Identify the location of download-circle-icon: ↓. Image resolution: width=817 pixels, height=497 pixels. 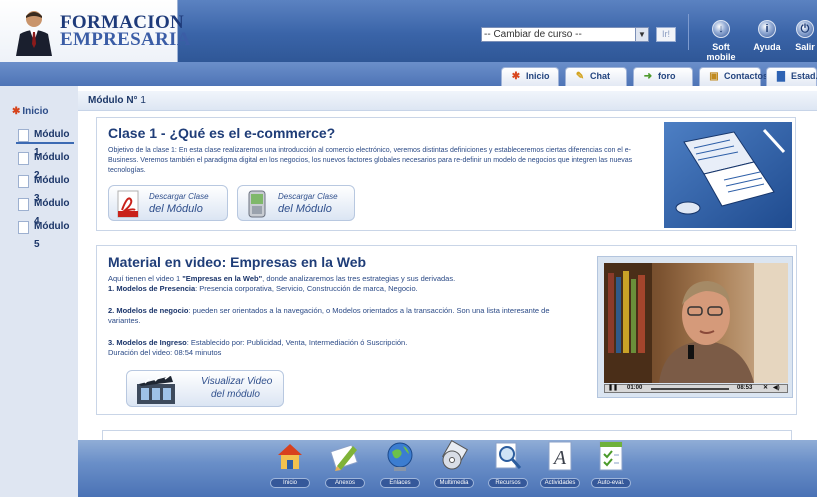
(721, 29).